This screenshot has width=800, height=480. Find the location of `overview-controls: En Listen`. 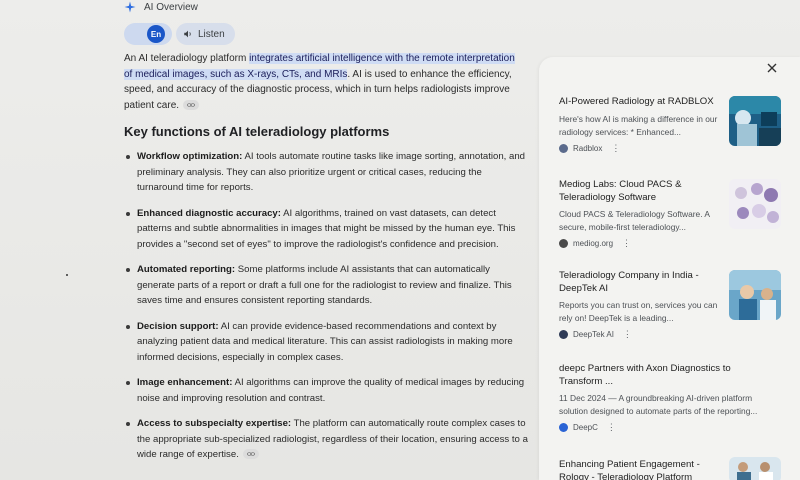

overview-controls: En Listen is located at coordinates (179, 34).